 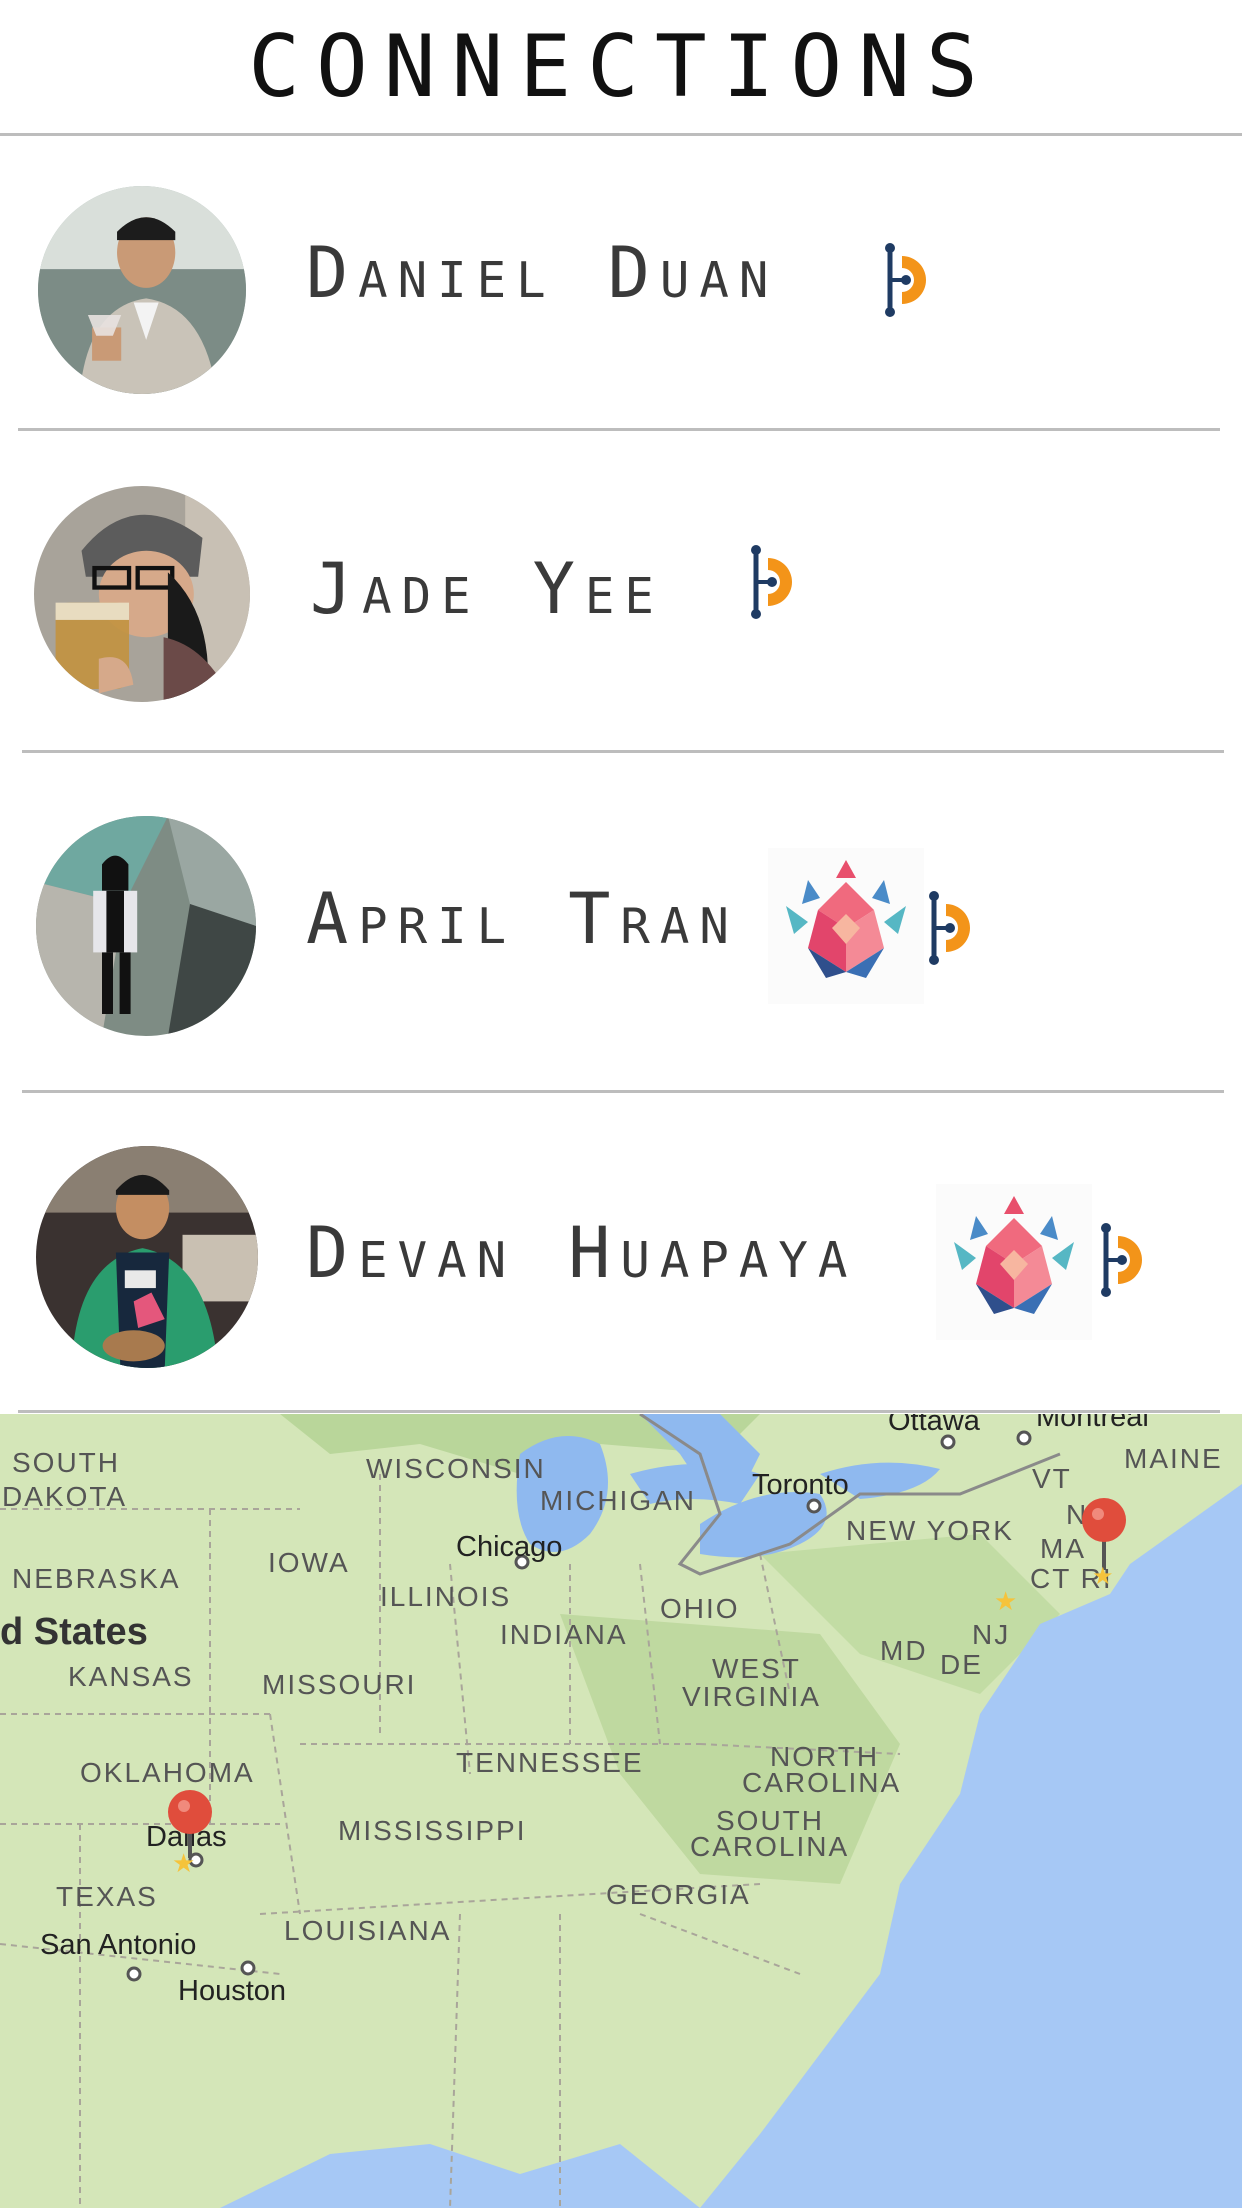 What do you see at coordinates (961, 1664) in the screenshot?
I see `state-label: DE` at bounding box center [961, 1664].